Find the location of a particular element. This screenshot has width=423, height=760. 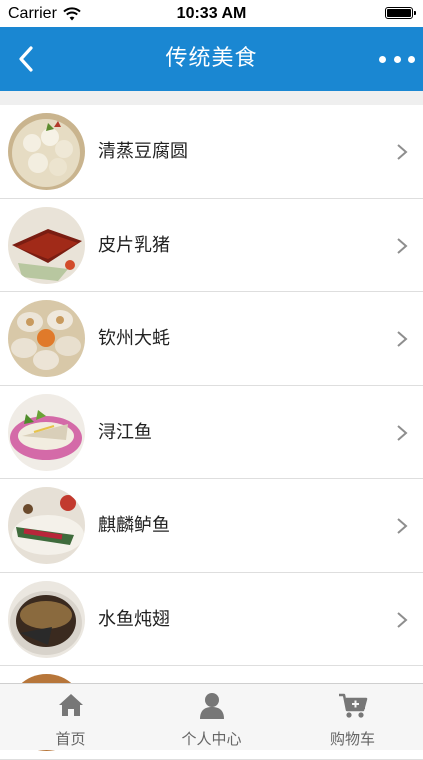

list-item: 浔江鱼 is located at coordinates (211, 432).